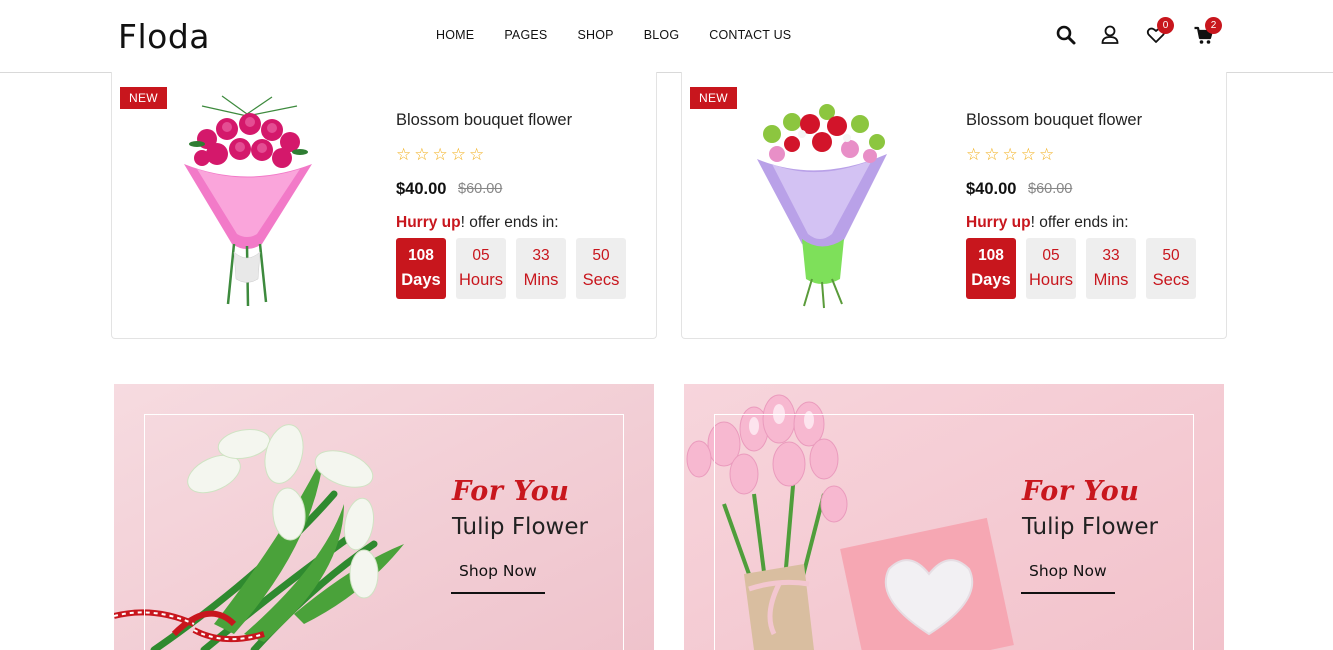  I want to click on cart-icon: 2, so click(1207, 31).